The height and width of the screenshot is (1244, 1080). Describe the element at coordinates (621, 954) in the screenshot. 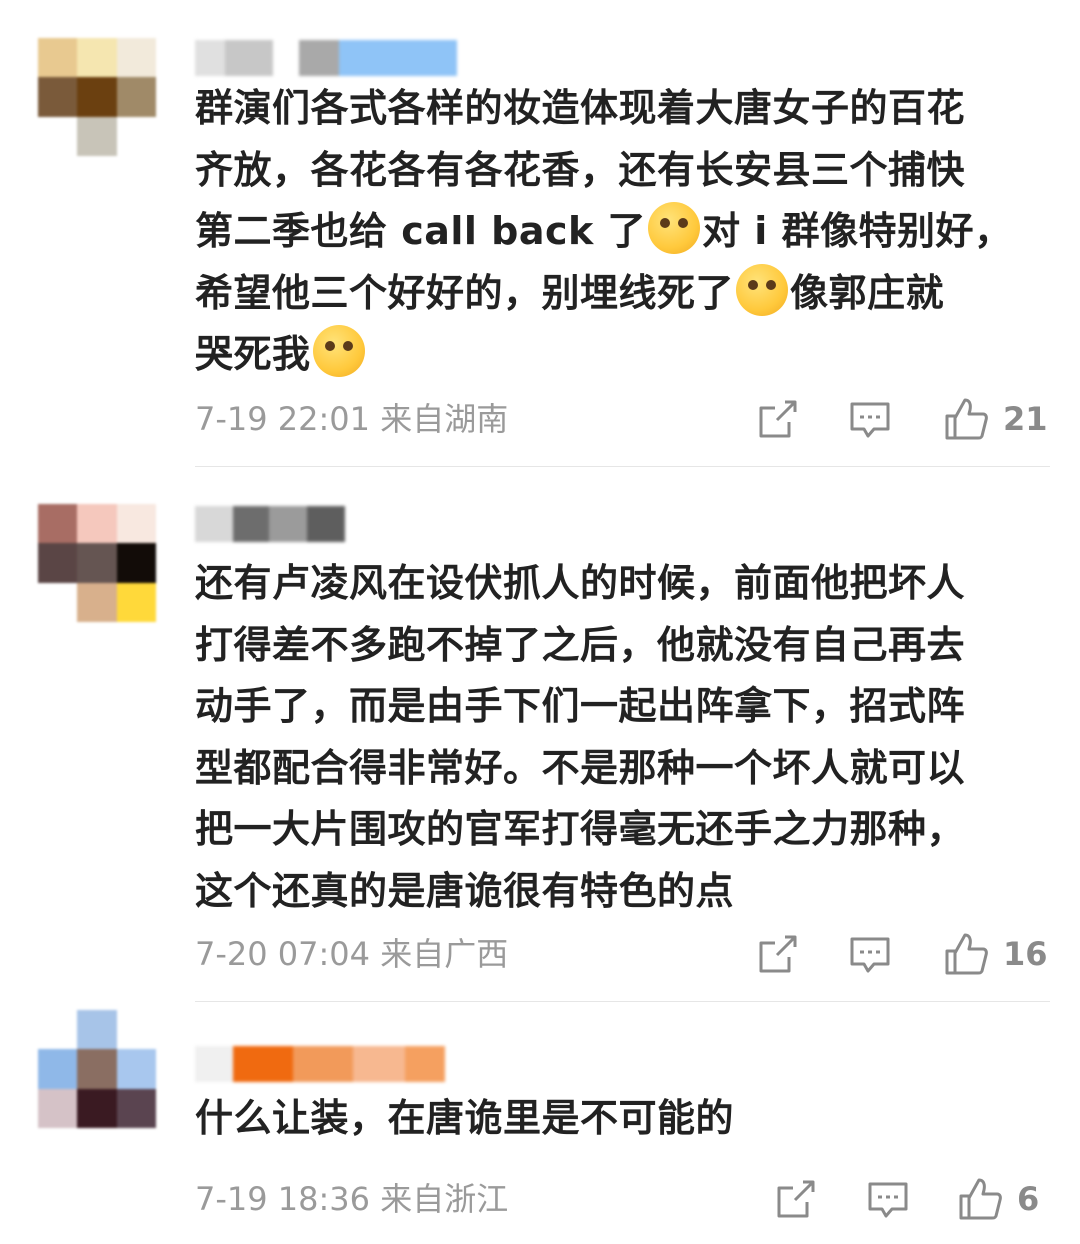

I see `comment-meta: 7-20 07:04 来自广西 16` at that location.